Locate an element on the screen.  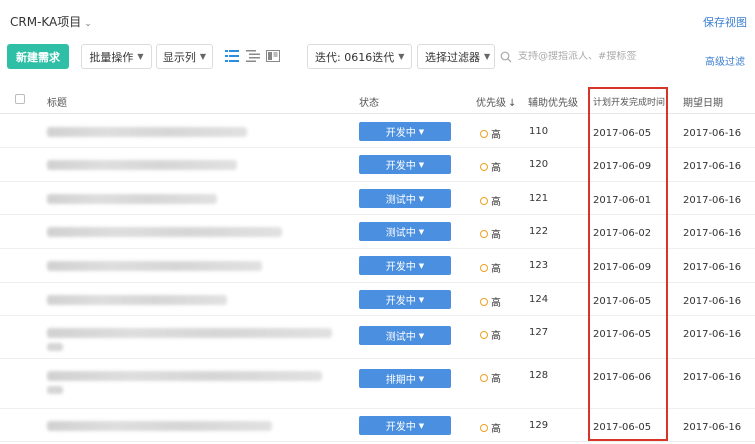
table-row: 开发中 ▼ 高 120 2017-06-09 2017-06-16 is located at coordinates (377, 165).